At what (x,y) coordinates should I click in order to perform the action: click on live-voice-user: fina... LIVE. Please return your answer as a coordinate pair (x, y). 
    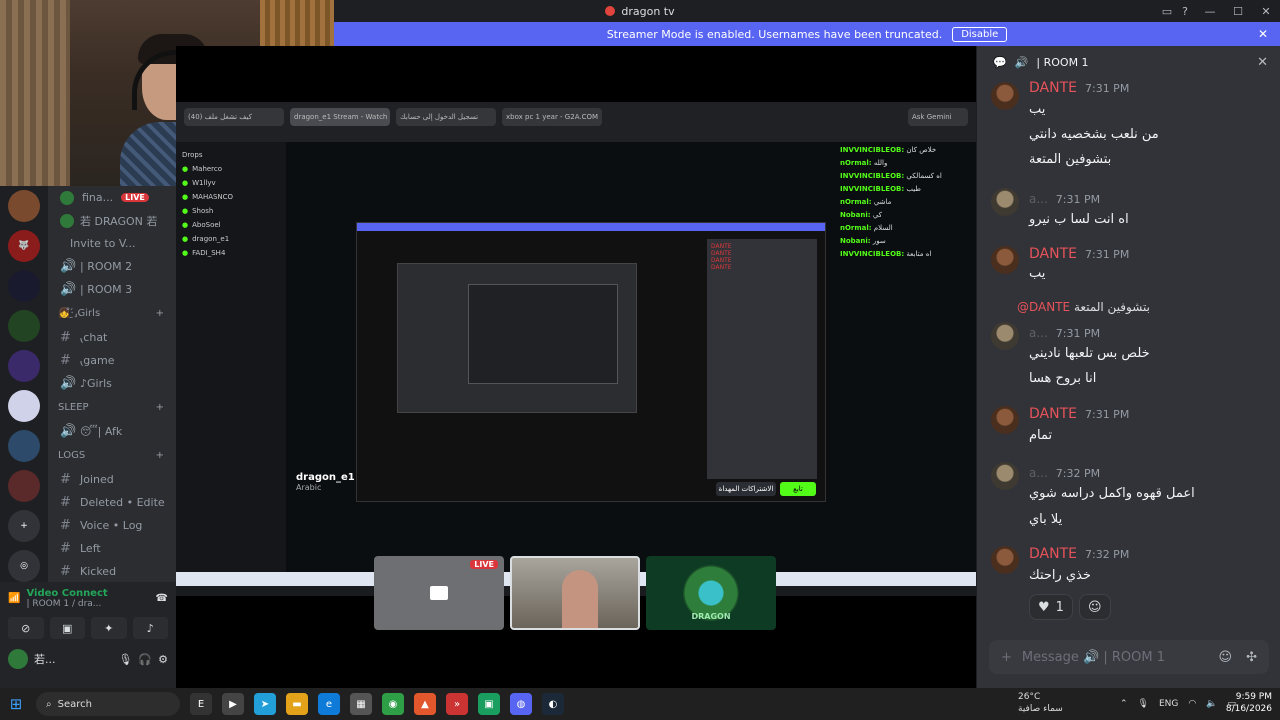
    Looking at the image, I should click on (112, 197).